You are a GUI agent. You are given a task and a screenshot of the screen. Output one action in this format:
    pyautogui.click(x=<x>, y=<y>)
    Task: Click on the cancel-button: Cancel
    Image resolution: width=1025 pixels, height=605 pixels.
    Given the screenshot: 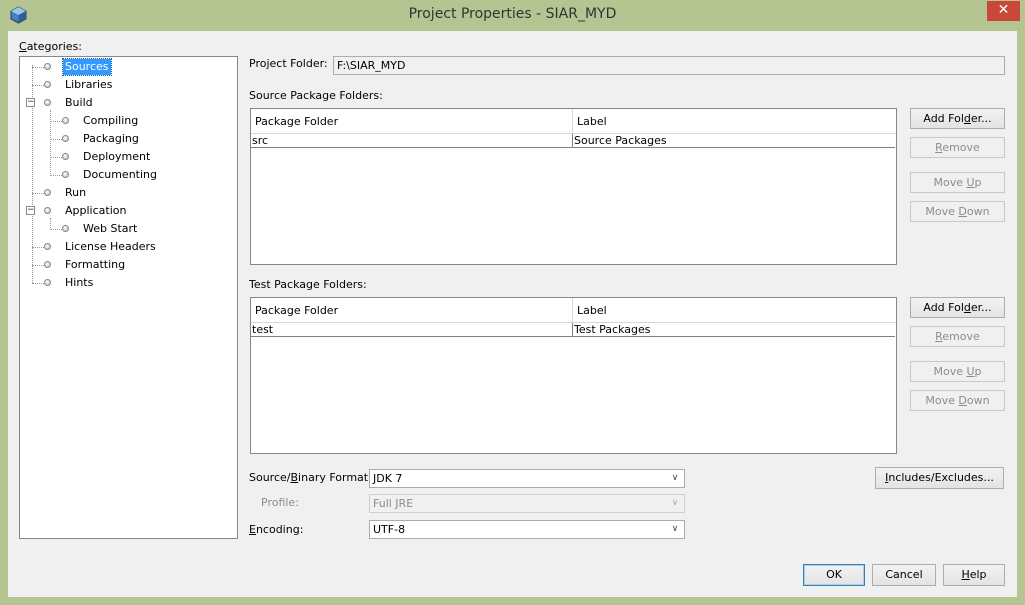 What is the action you would take?
    pyautogui.click(x=904, y=575)
    